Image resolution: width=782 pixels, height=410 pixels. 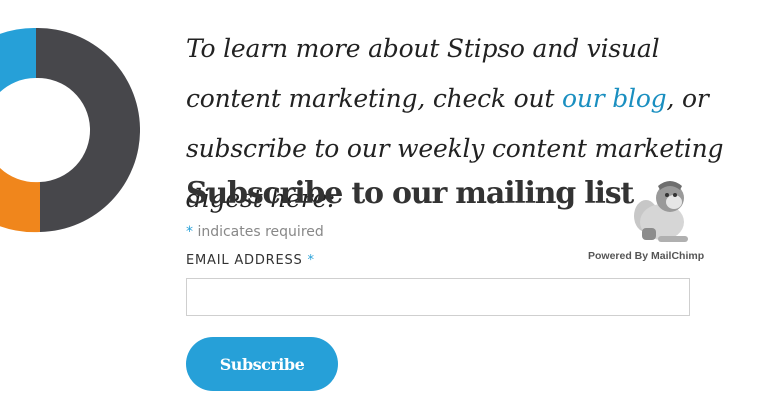 I want to click on email-label: EMAIL ADDRESS *, so click(x=250, y=260).